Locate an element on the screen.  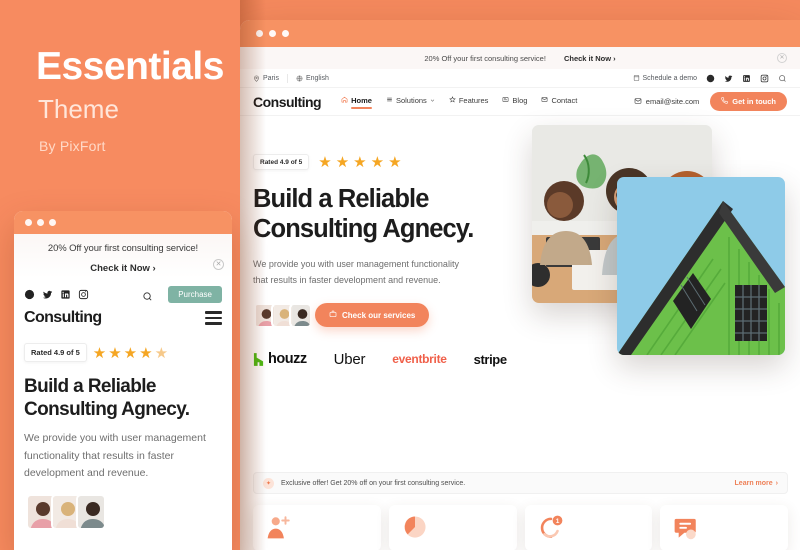
get-in-touch-label: Get in touch is located at coordinates (754, 101).